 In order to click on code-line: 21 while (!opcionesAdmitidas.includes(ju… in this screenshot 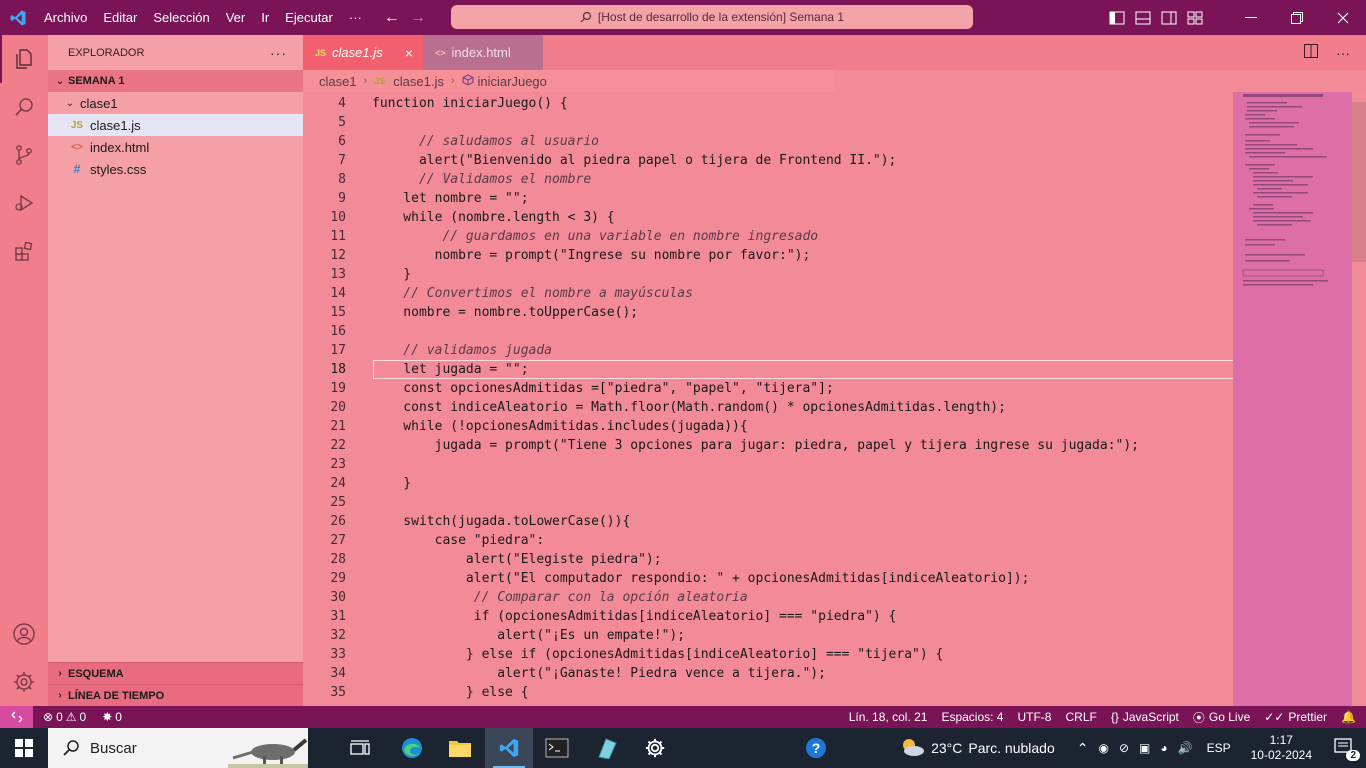, I will do `click(768, 426)`.